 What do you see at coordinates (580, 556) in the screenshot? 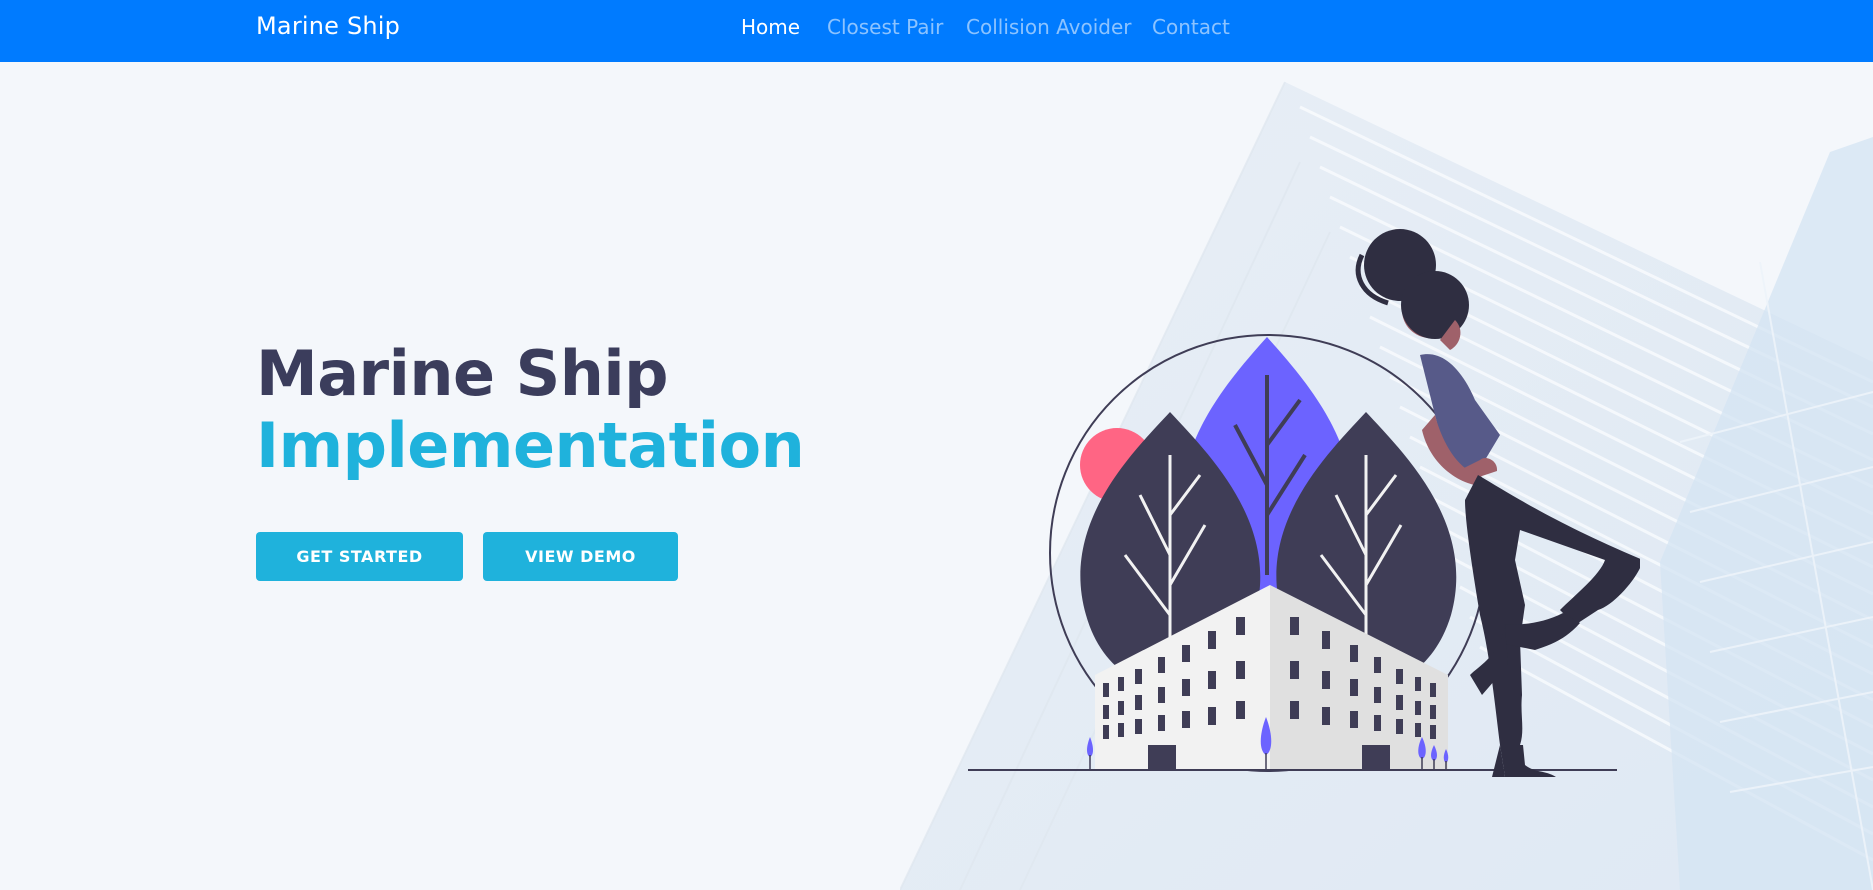
I see `view-demo-button: VIEW DEMO` at bounding box center [580, 556].